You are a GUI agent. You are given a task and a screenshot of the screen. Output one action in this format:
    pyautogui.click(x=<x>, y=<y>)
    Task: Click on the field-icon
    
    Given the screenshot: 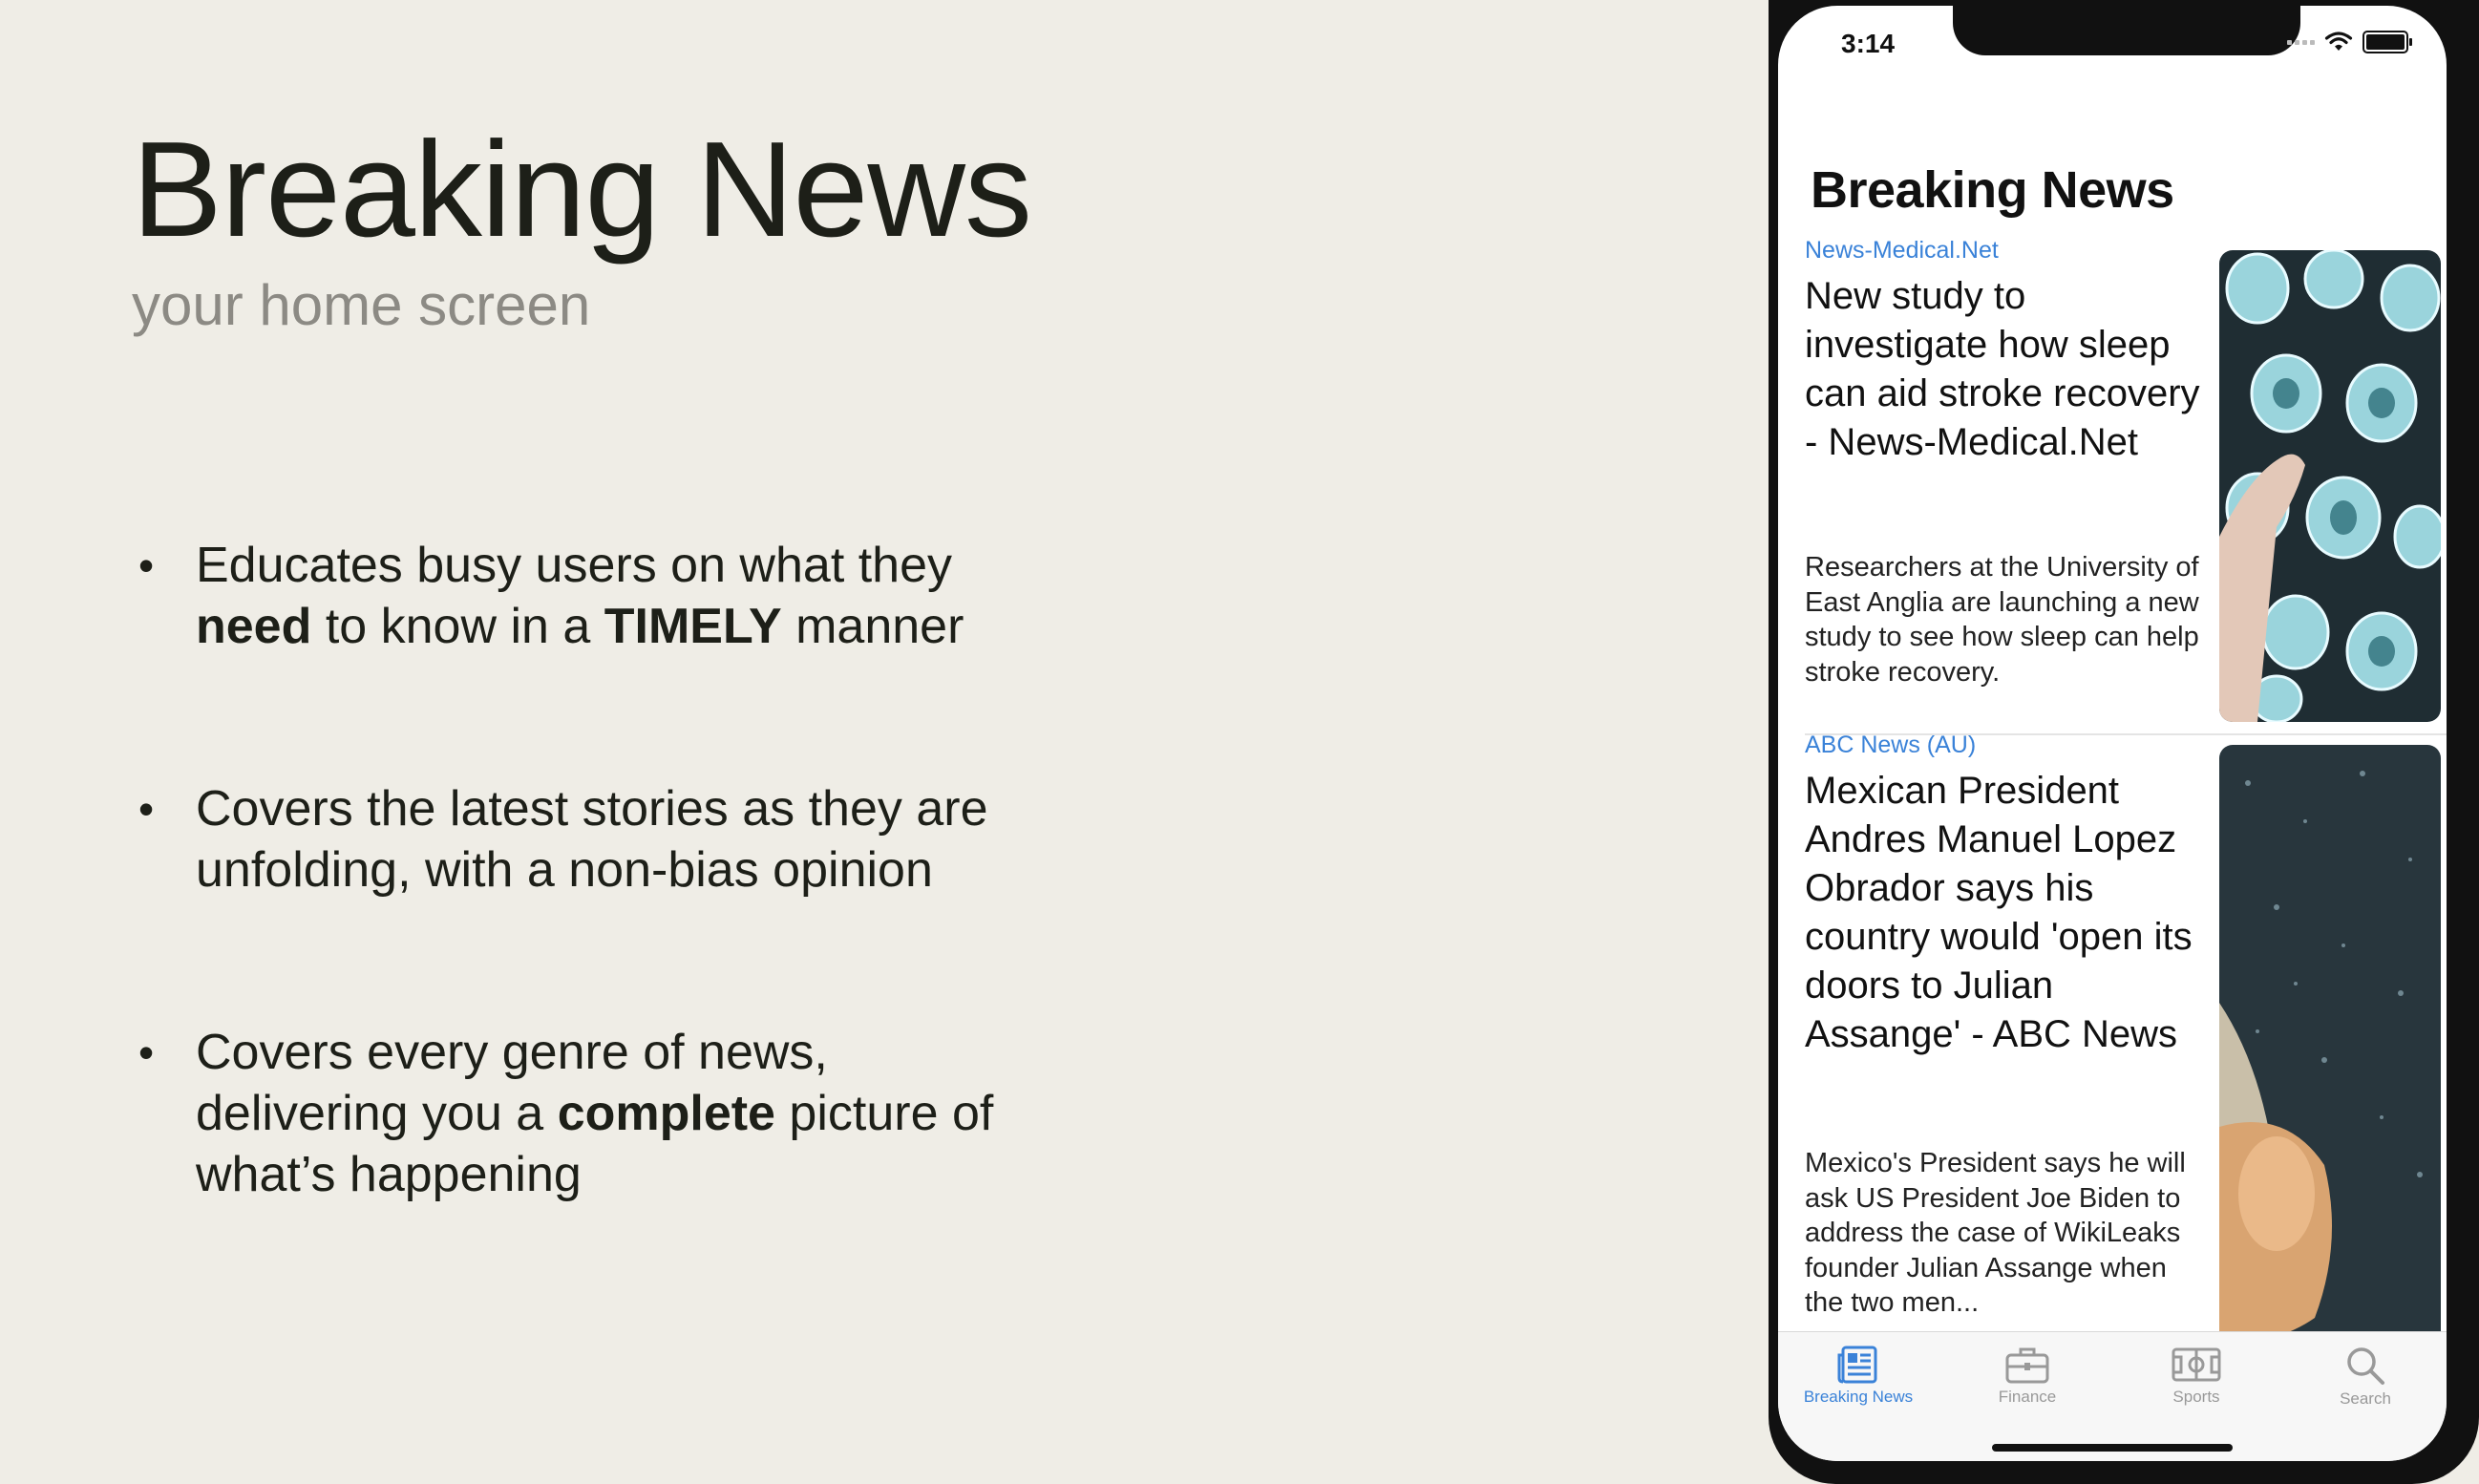 What is the action you would take?
    pyautogui.click(x=2196, y=1364)
    